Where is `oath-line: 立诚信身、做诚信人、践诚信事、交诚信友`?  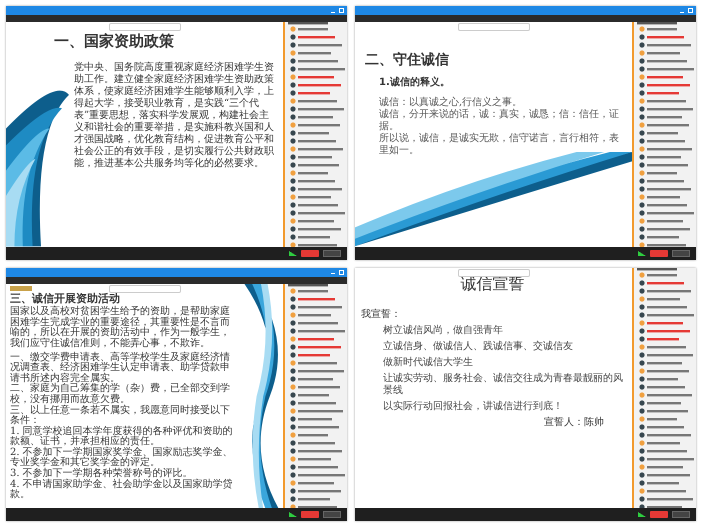 oath-line: 立诚信身、做诚信人、践诚信事、交诚信友 is located at coordinates (478, 346).